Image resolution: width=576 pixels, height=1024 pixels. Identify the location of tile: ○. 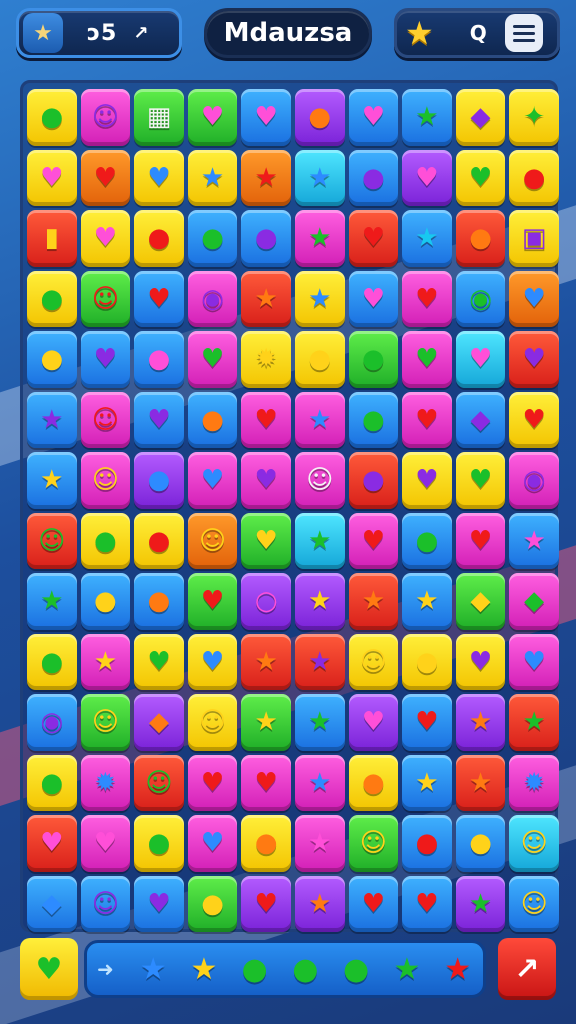
(266, 601).